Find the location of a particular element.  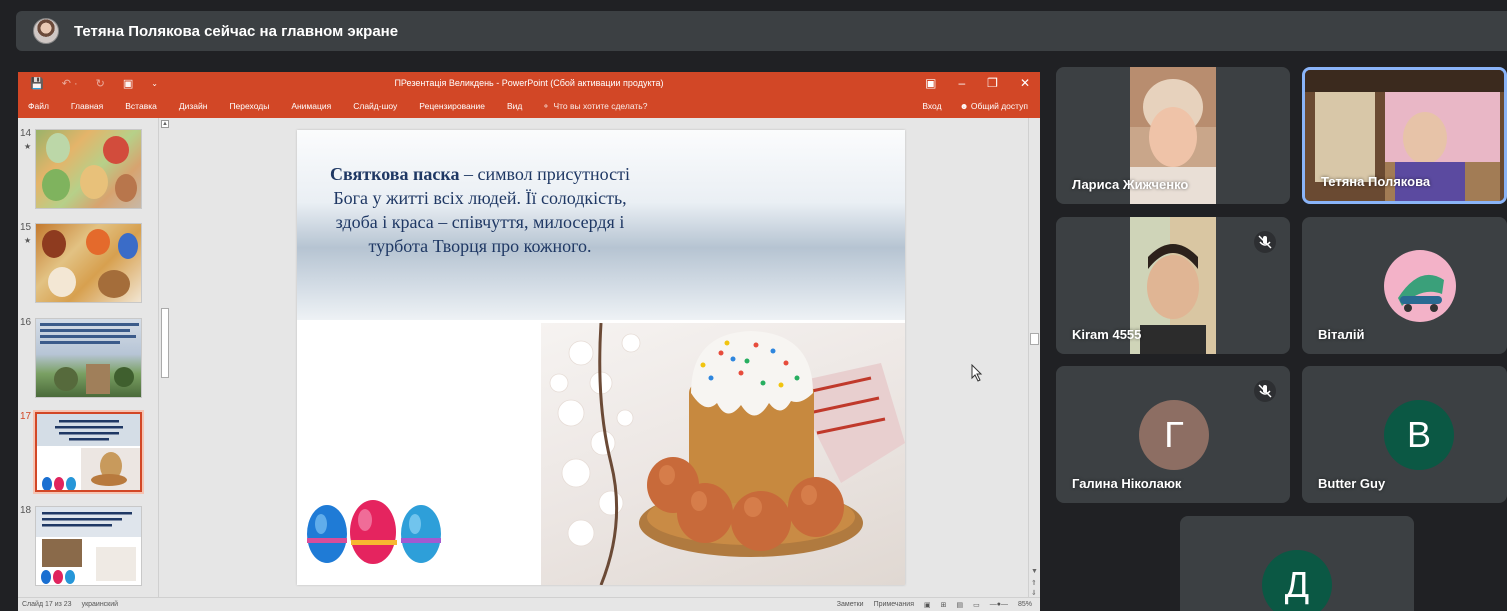

share-label: Общий доступ is located at coordinates (999, 106).